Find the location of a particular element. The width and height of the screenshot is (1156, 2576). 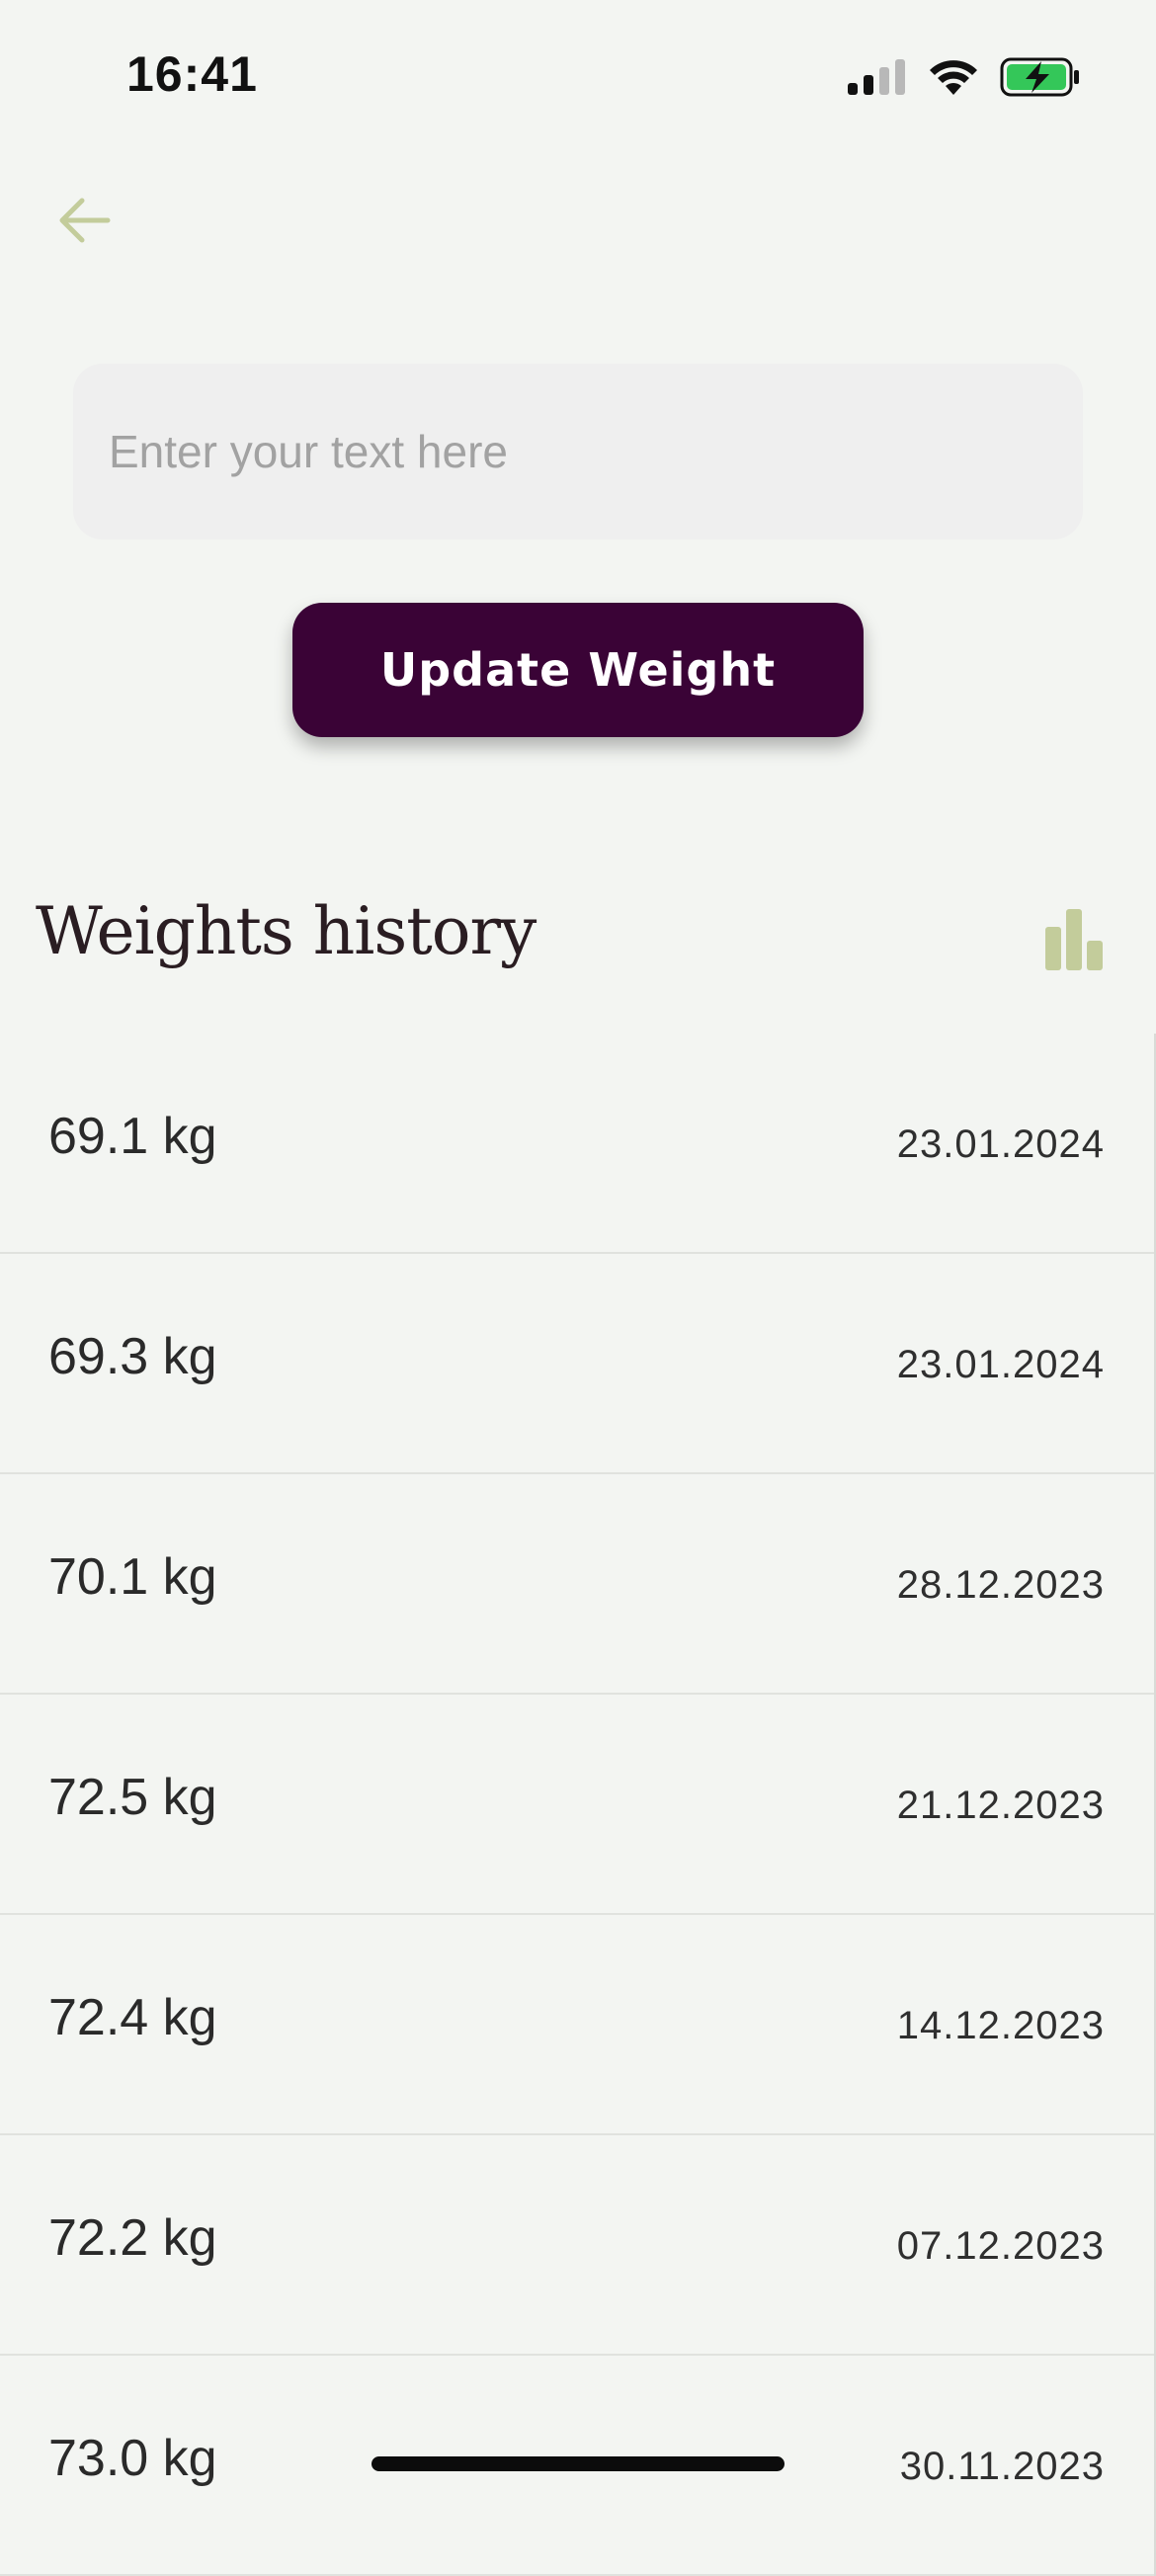

weight-input is located at coordinates (578, 452).